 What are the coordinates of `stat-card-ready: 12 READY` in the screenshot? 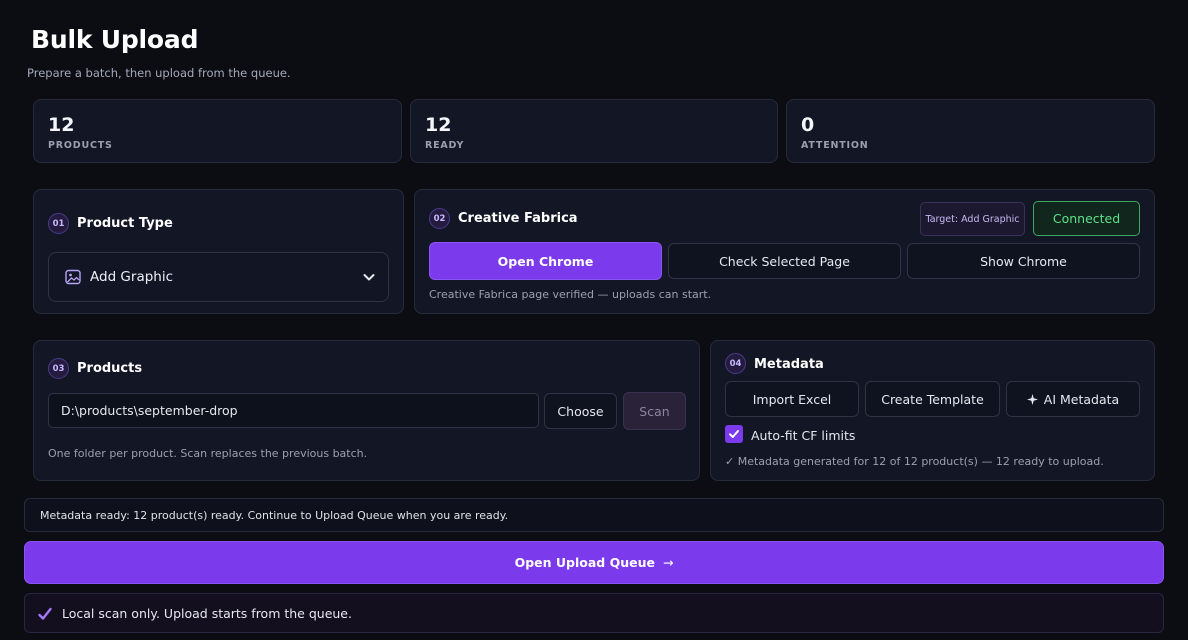 It's located at (594, 131).